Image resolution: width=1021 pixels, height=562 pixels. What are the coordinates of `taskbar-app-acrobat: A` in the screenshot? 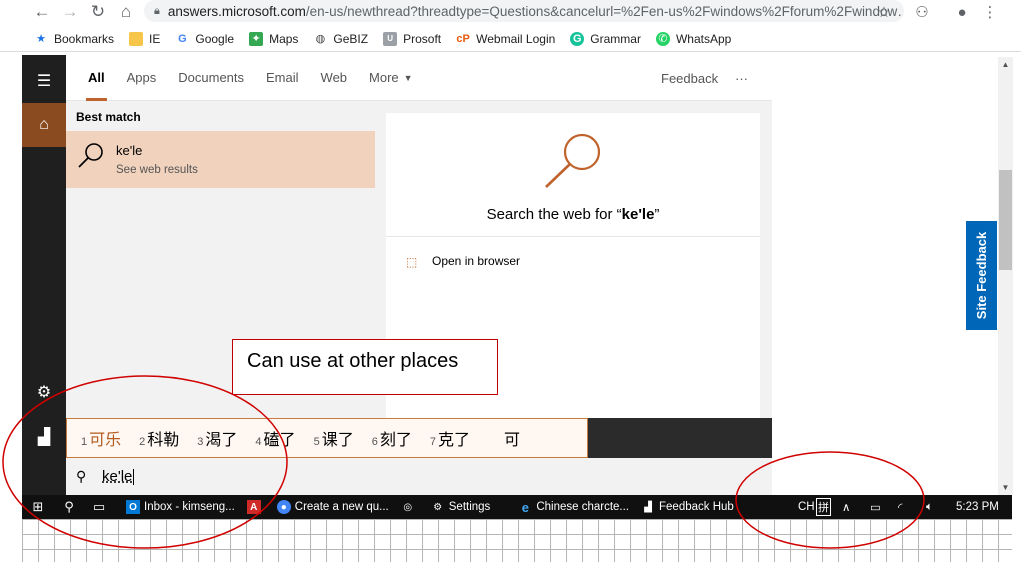 It's located at (255, 507).